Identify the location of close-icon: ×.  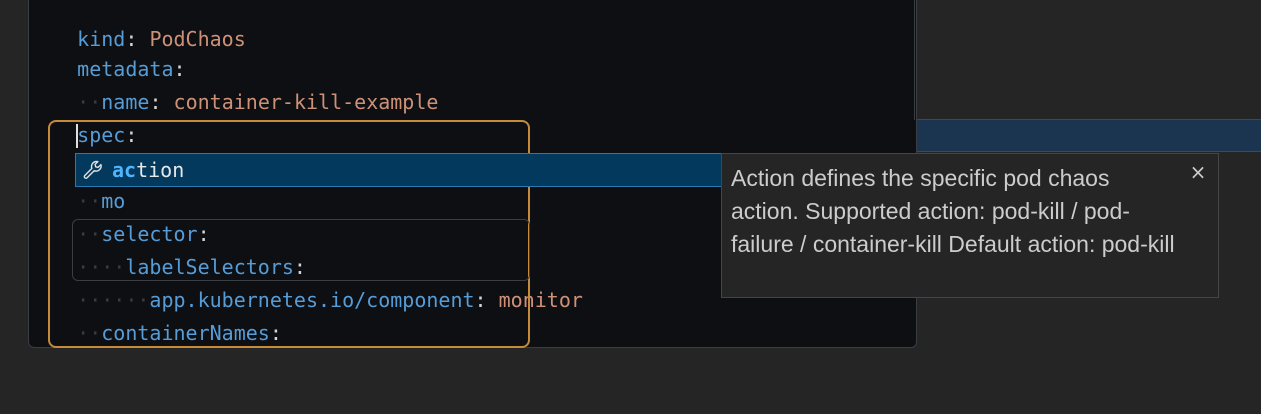
(1198, 172).